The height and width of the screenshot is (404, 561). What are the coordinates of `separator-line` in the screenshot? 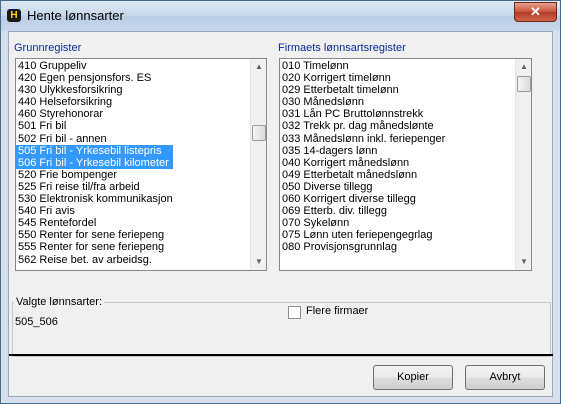 It's located at (281, 355).